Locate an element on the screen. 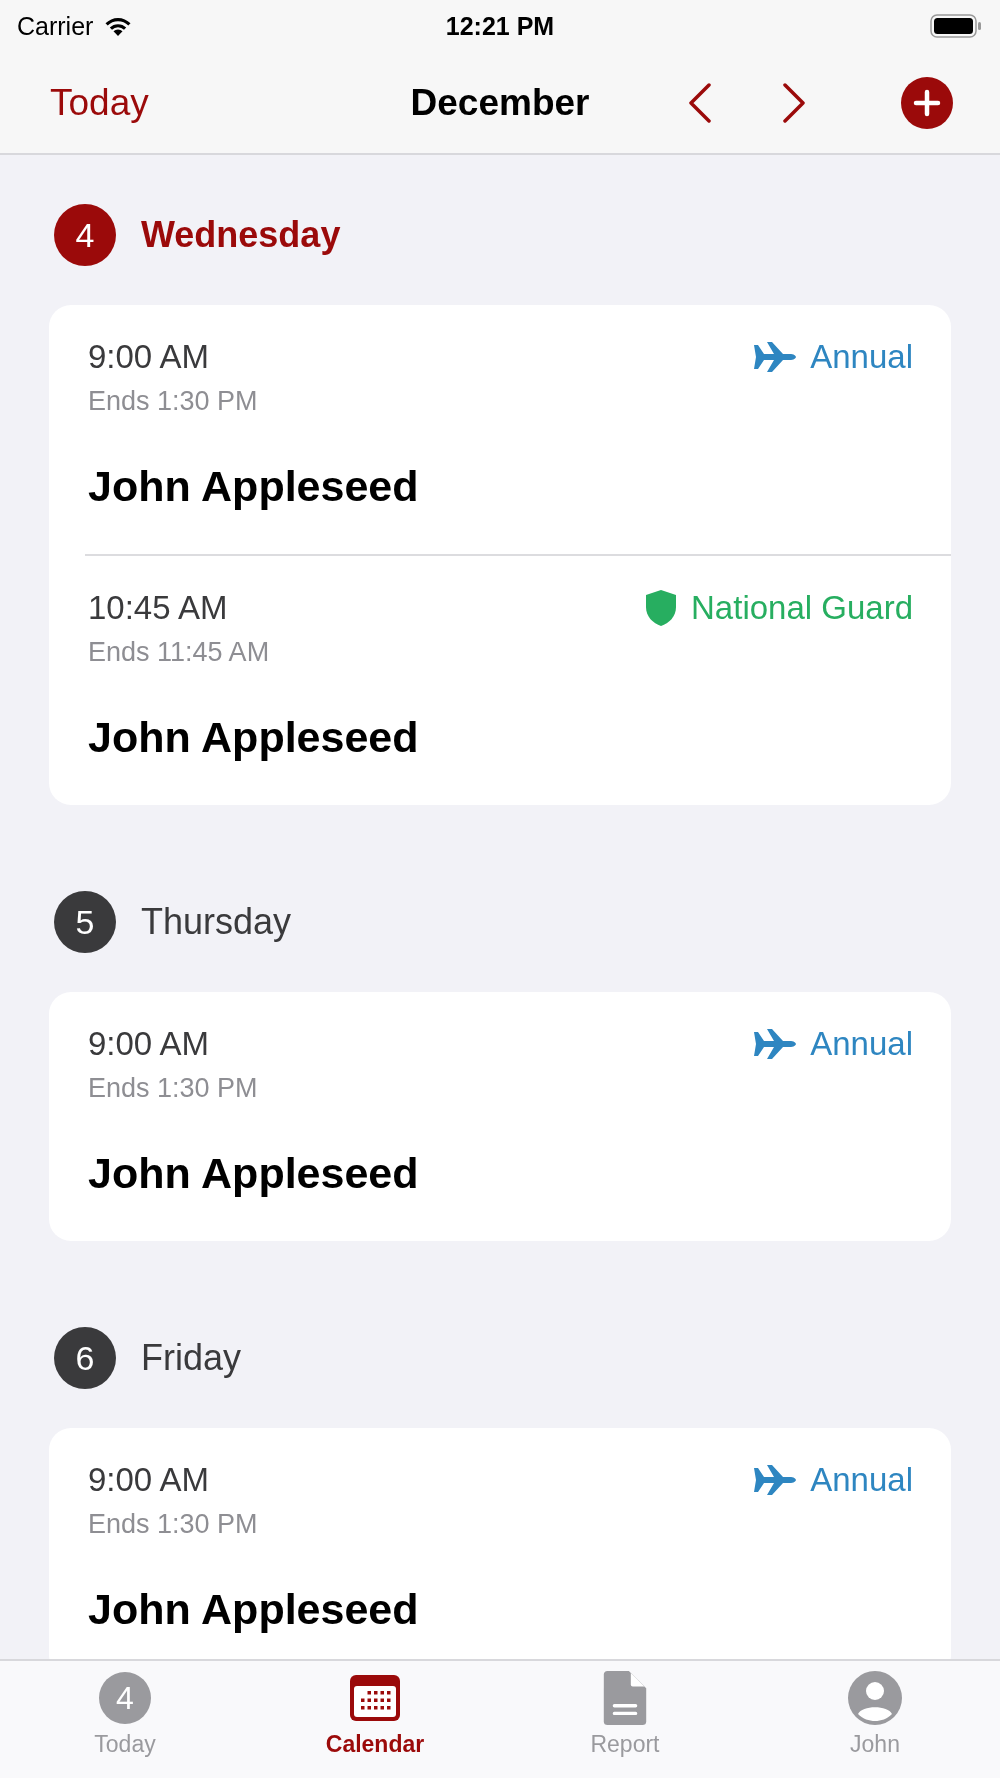 The image size is (1000, 1778). day-number-badge: 5 is located at coordinates (85, 922).